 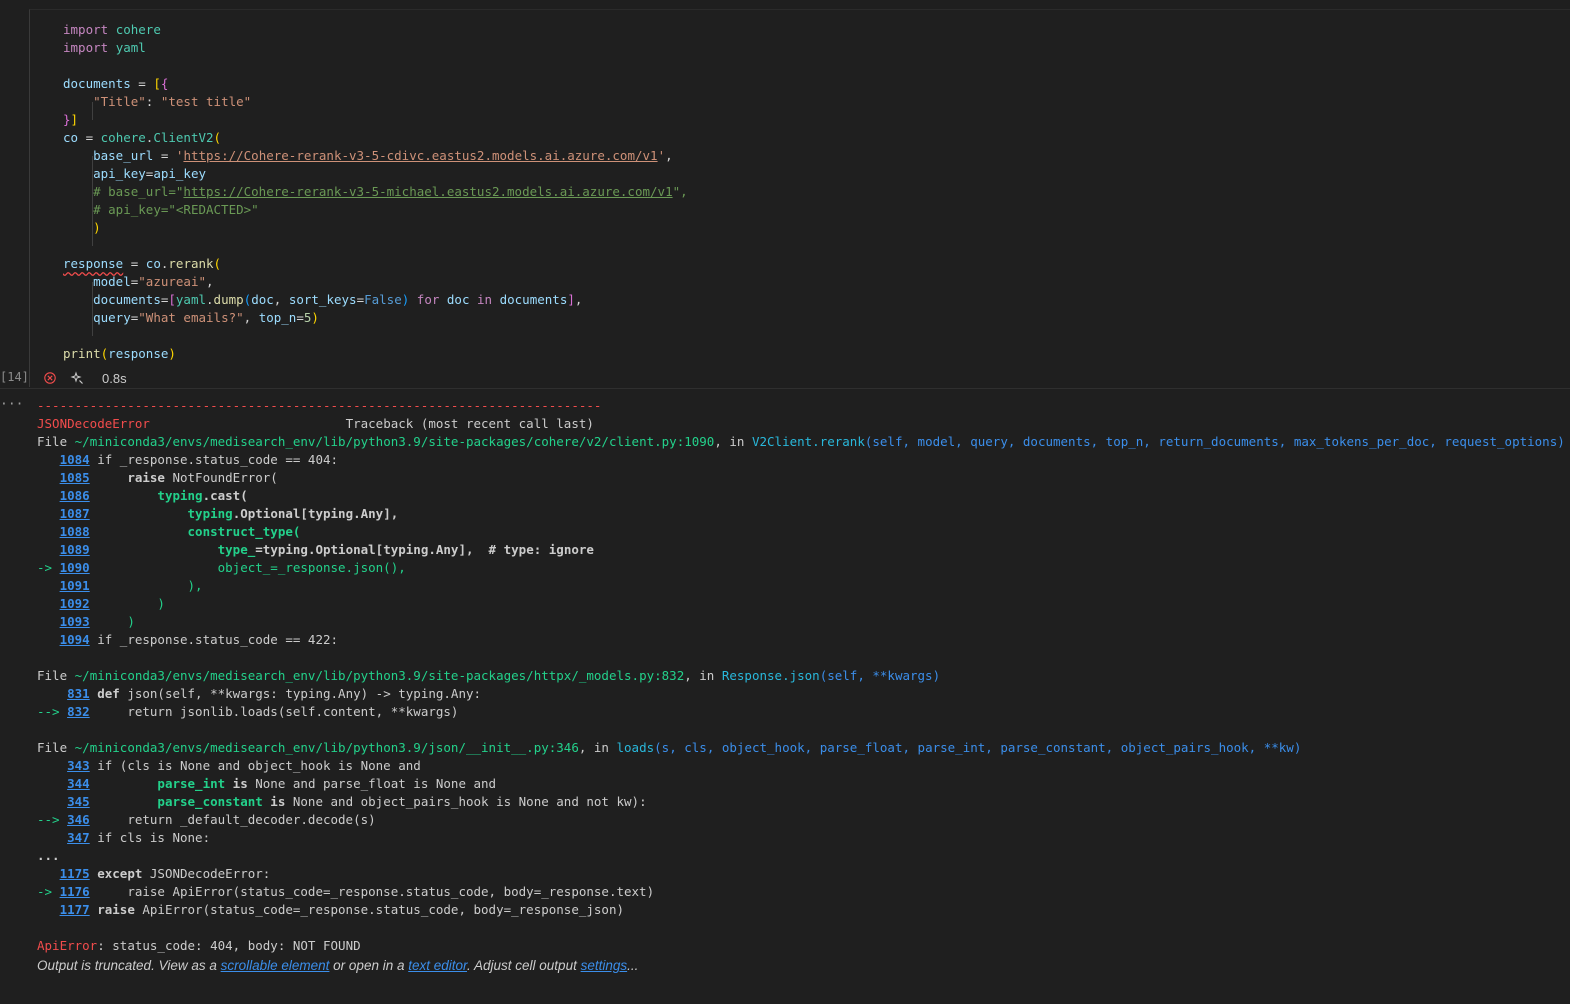 What do you see at coordinates (880, 675) in the screenshot?
I see `function-args: (self, **kwargs)` at bounding box center [880, 675].